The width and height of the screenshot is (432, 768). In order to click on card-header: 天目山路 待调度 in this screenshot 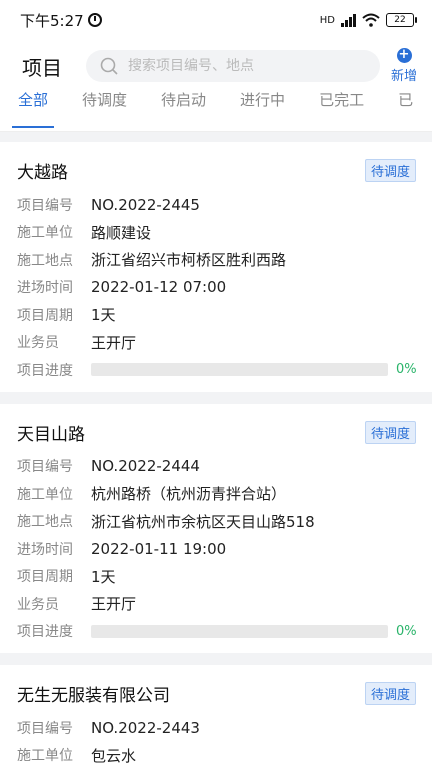, I will do `click(216, 432)`.